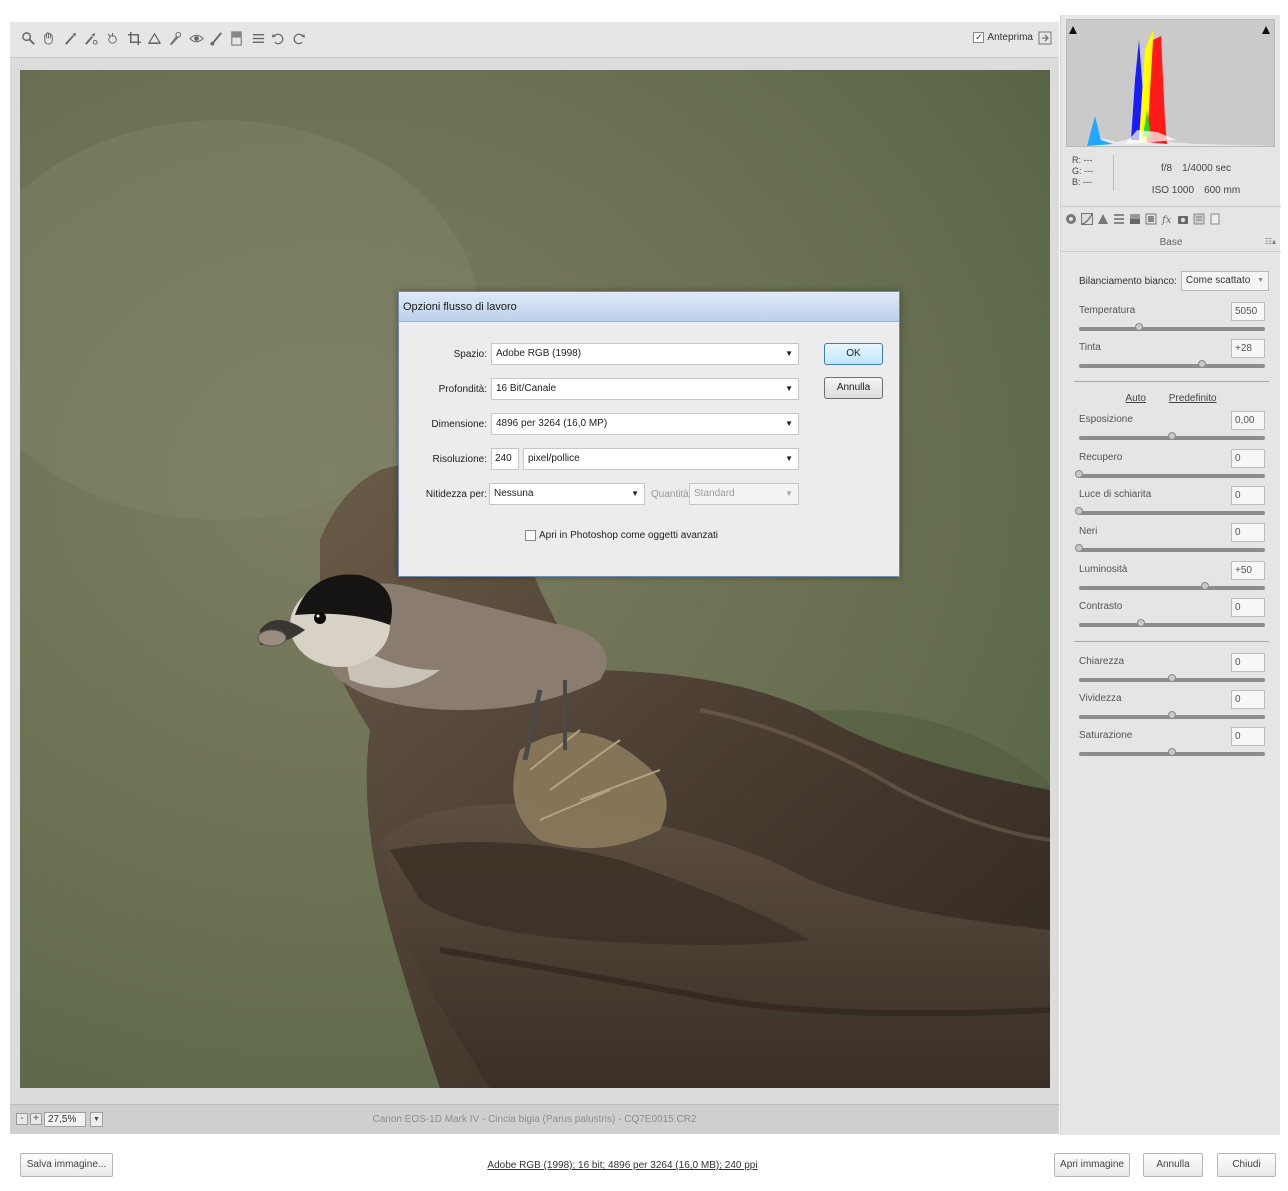  I want to click on white-balance-value: Come scattato, so click(1218, 280).